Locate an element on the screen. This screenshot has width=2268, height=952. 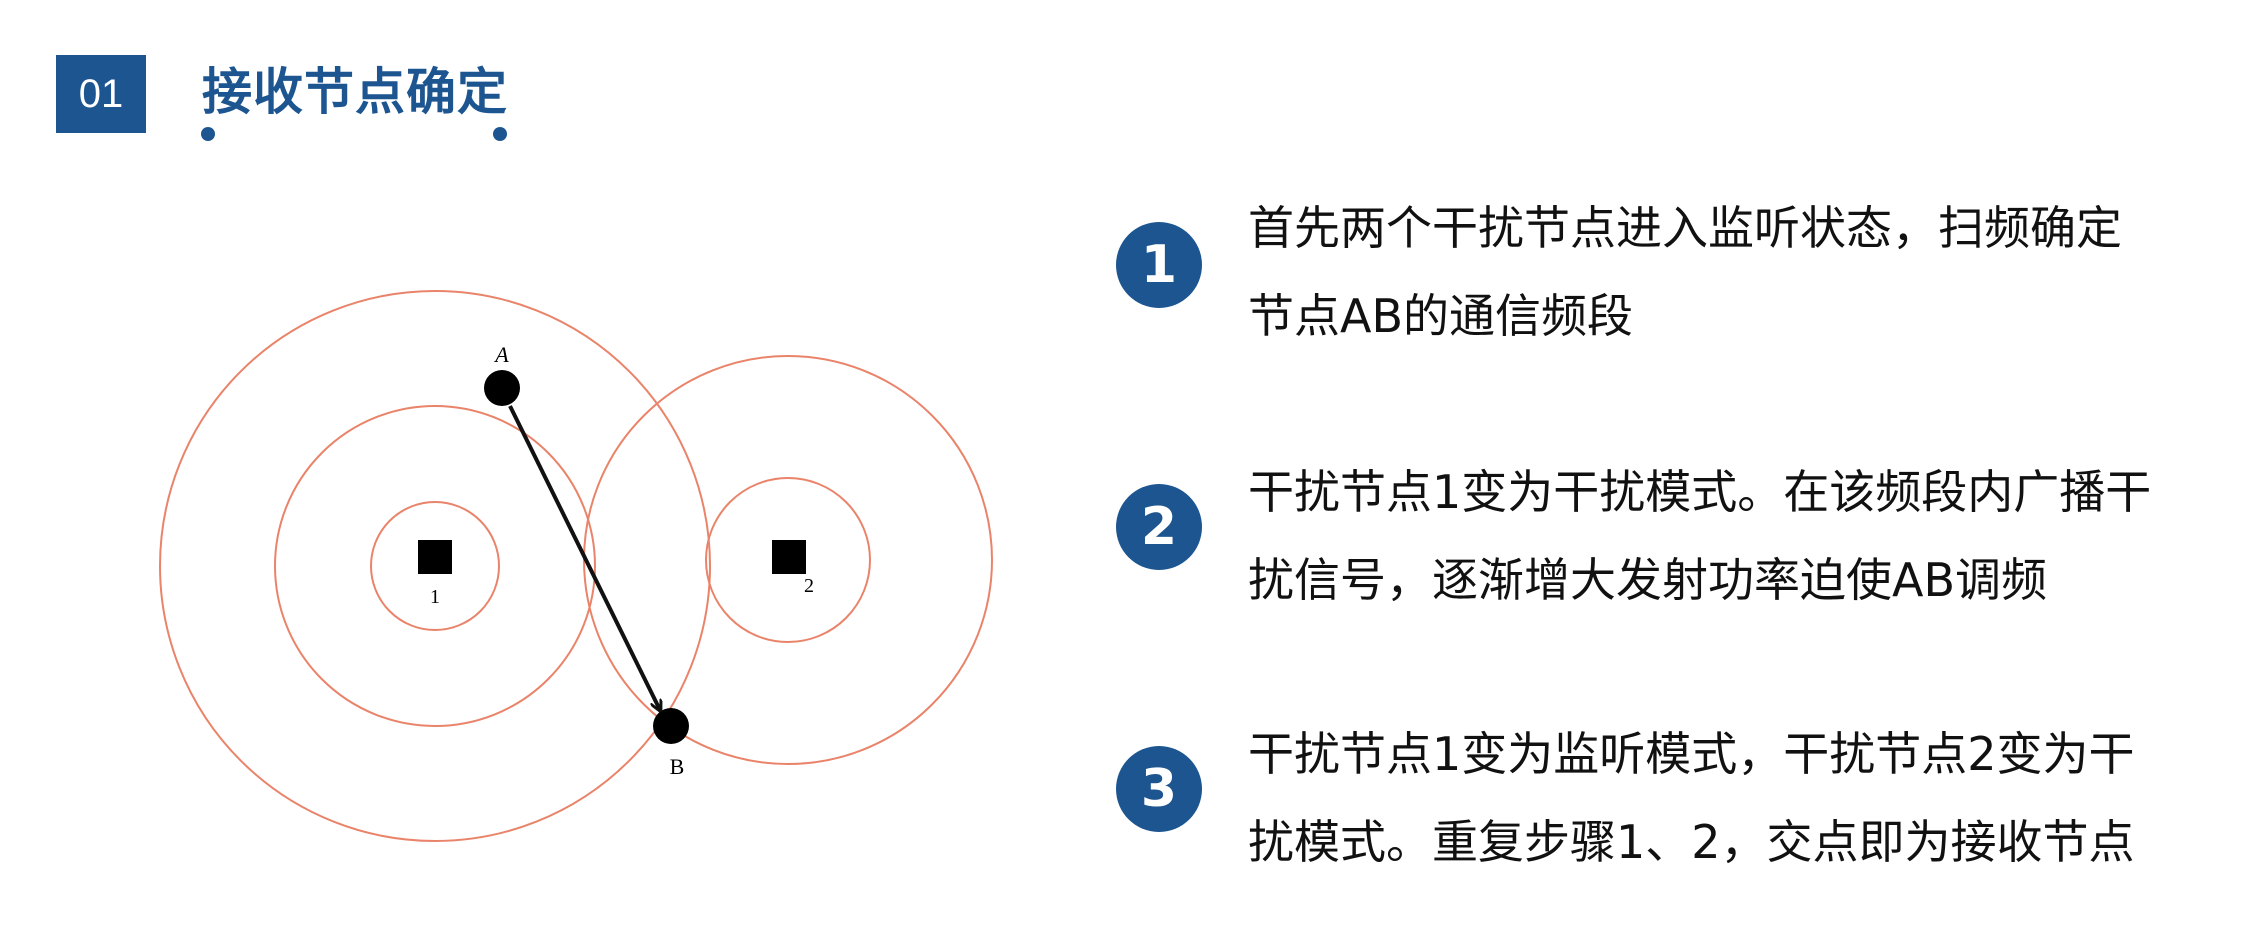
node-a-label: A is located at coordinates (501, 354).